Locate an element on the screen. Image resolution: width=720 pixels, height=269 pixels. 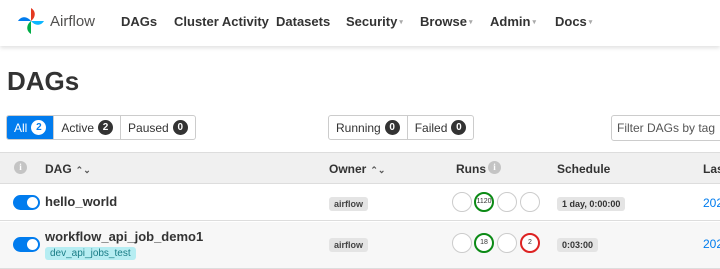
run-state-circle-failed is located at coordinates (530, 202).